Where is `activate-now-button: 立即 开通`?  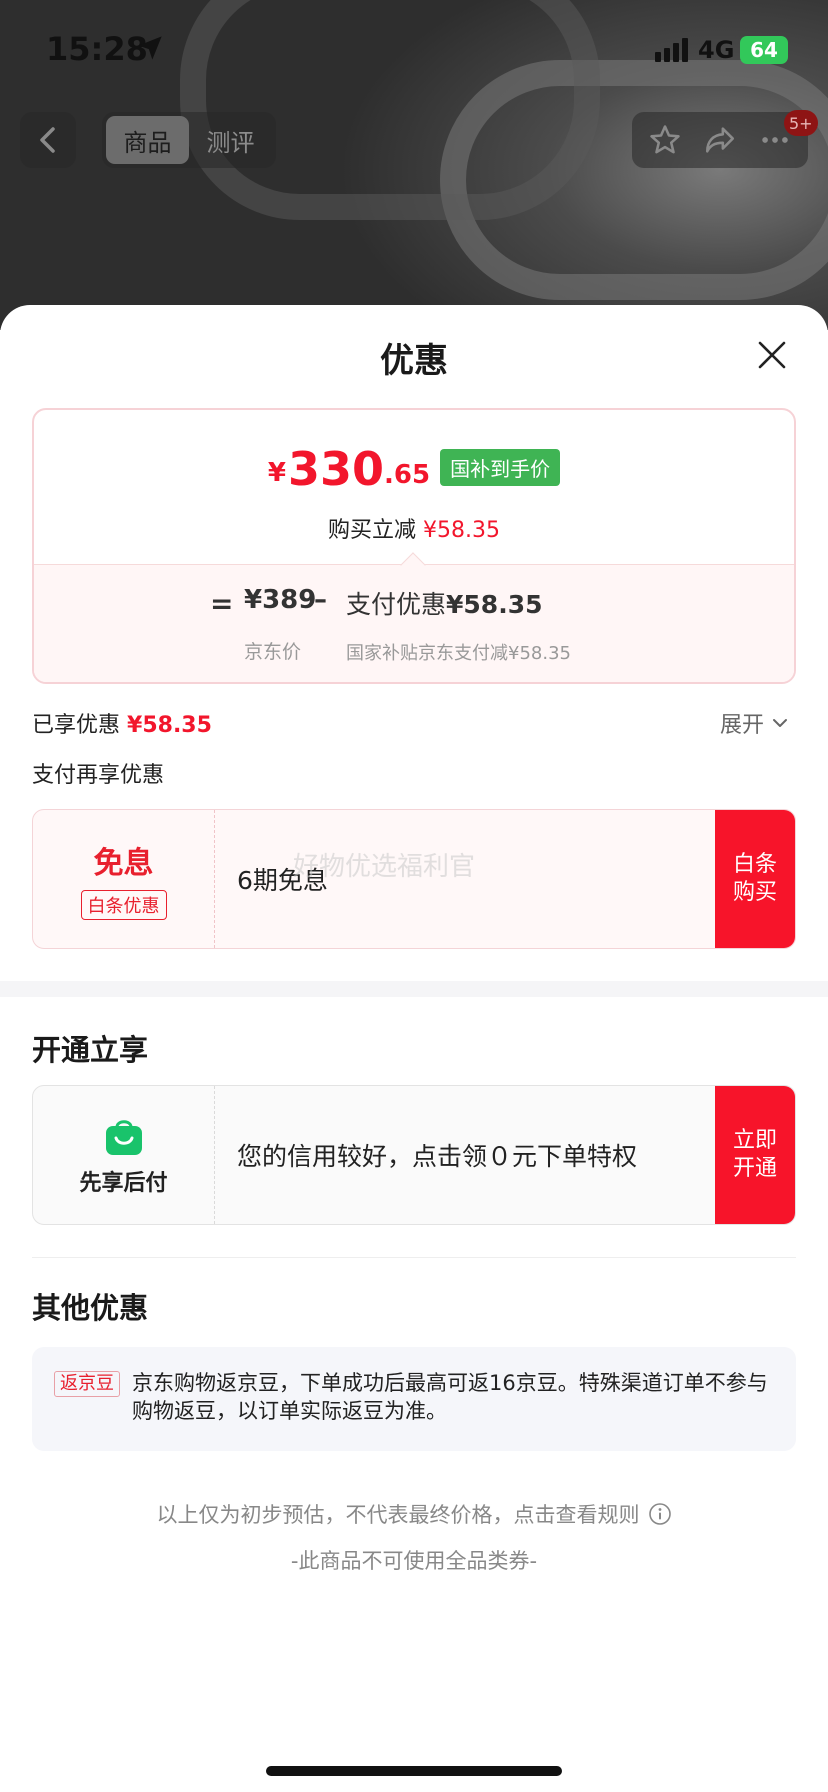 activate-now-button: 立即 开通 is located at coordinates (755, 1155).